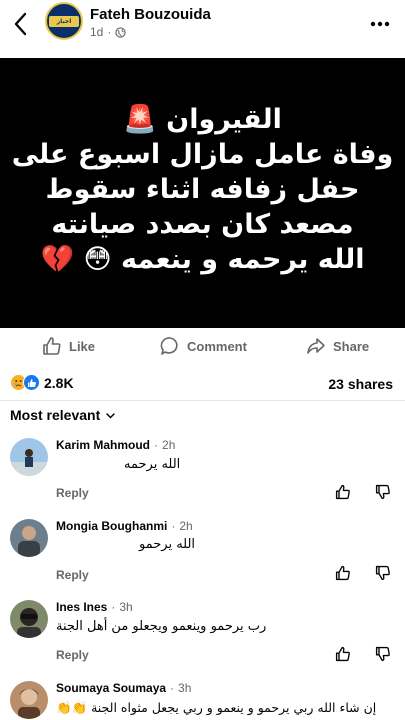  I want to click on comment-text: الله يرحمه, so click(152, 464).